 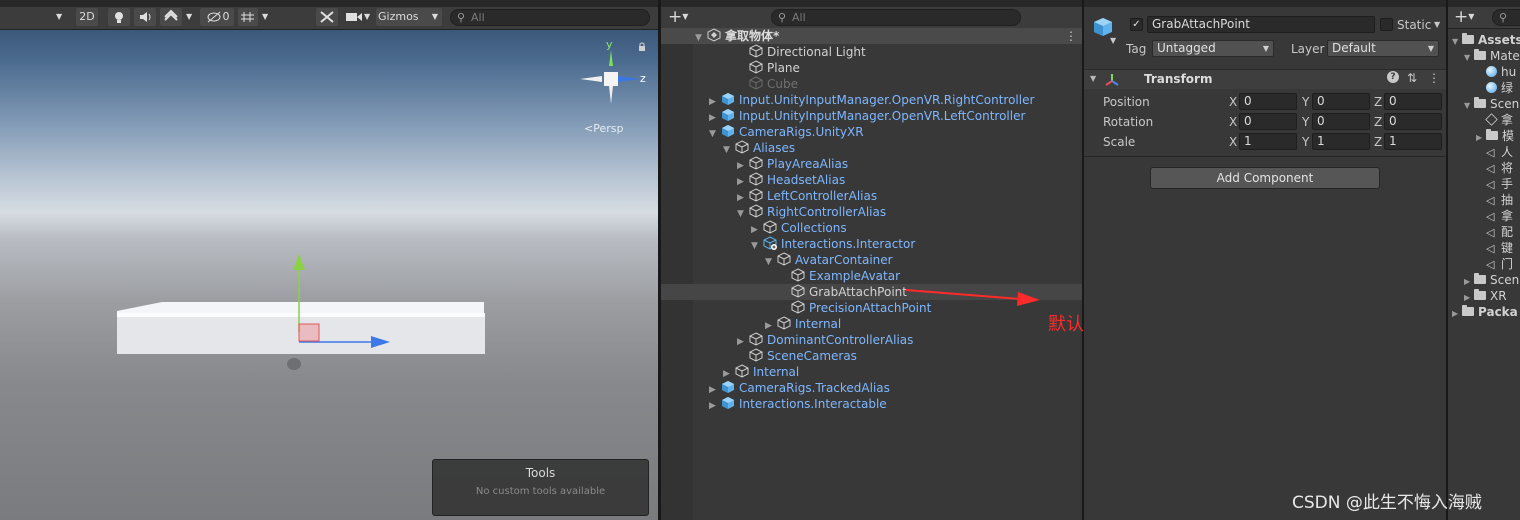 What do you see at coordinates (119, 17) in the screenshot?
I see `lighting-toggle-icon` at bounding box center [119, 17].